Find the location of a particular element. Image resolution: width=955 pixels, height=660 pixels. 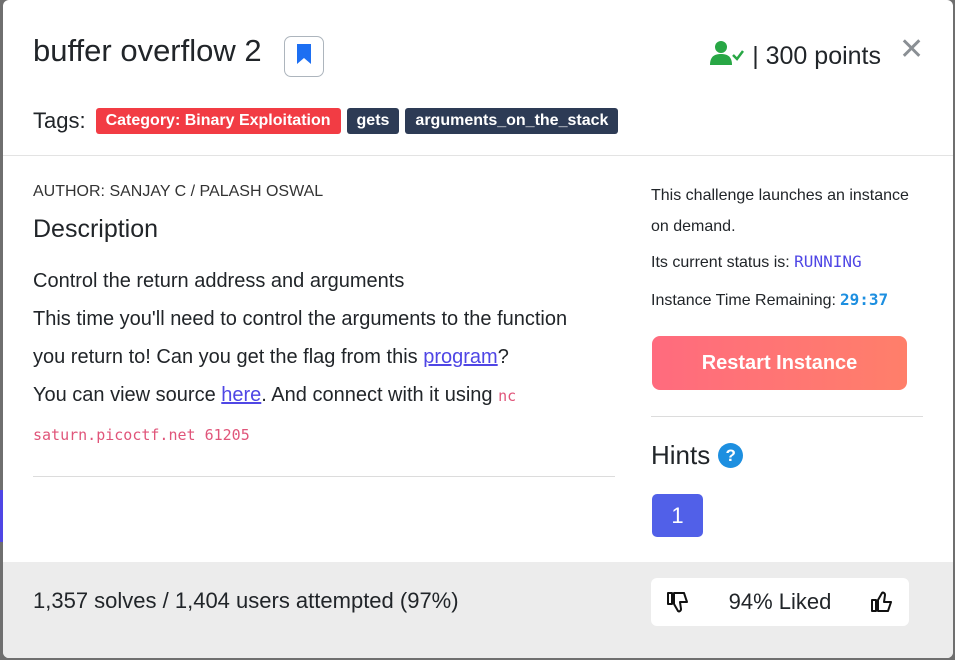

instance-status-line: Its current status is: RUNNING is located at coordinates (787, 262).